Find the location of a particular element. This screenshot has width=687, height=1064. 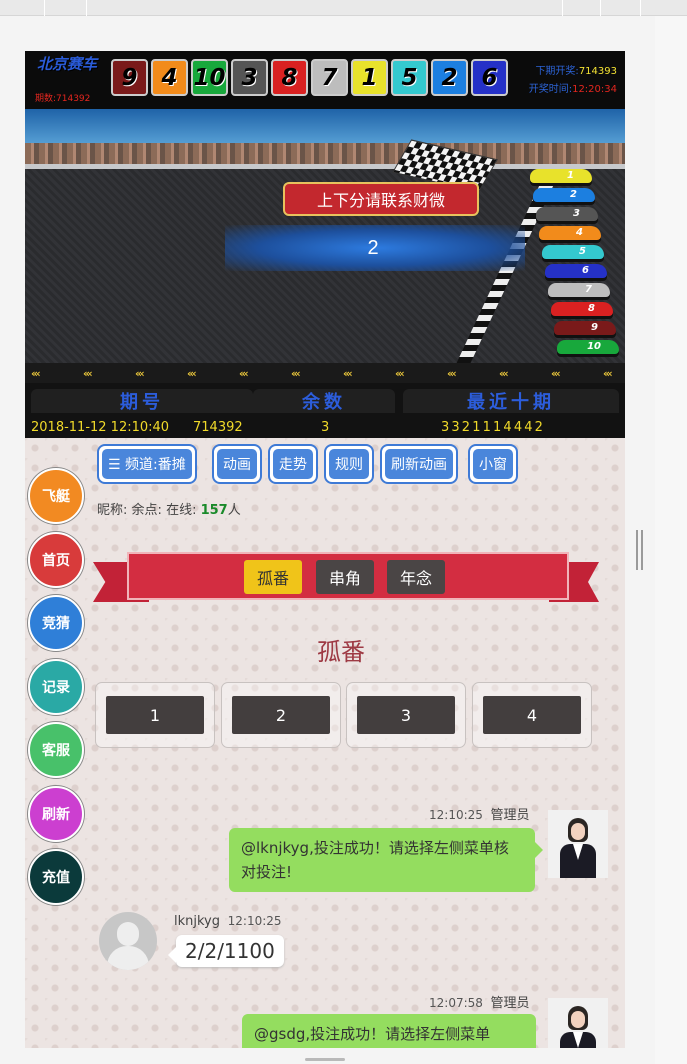

bet-option: 2 is located at coordinates (281, 715).